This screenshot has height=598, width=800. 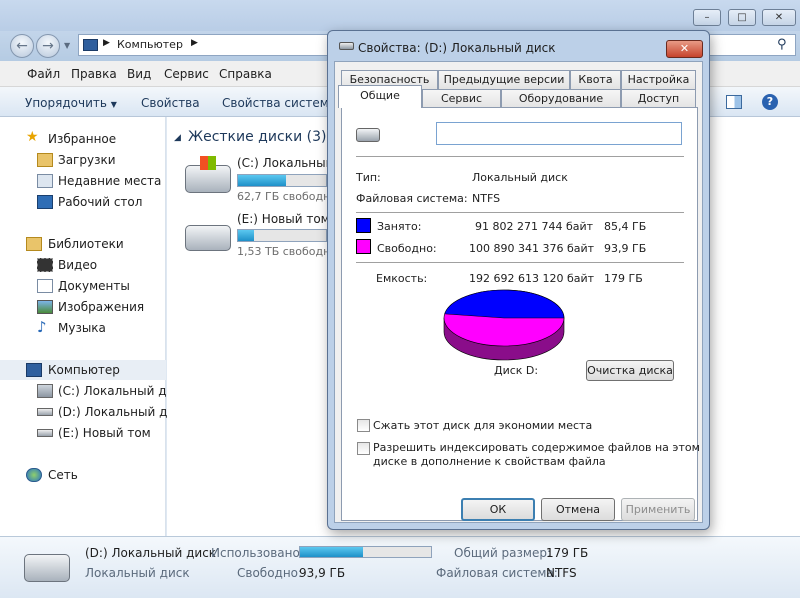 What do you see at coordinates (658, 79) in the screenshot?
I see `tab-customize: Настройка` at bounding box center [658, 79].